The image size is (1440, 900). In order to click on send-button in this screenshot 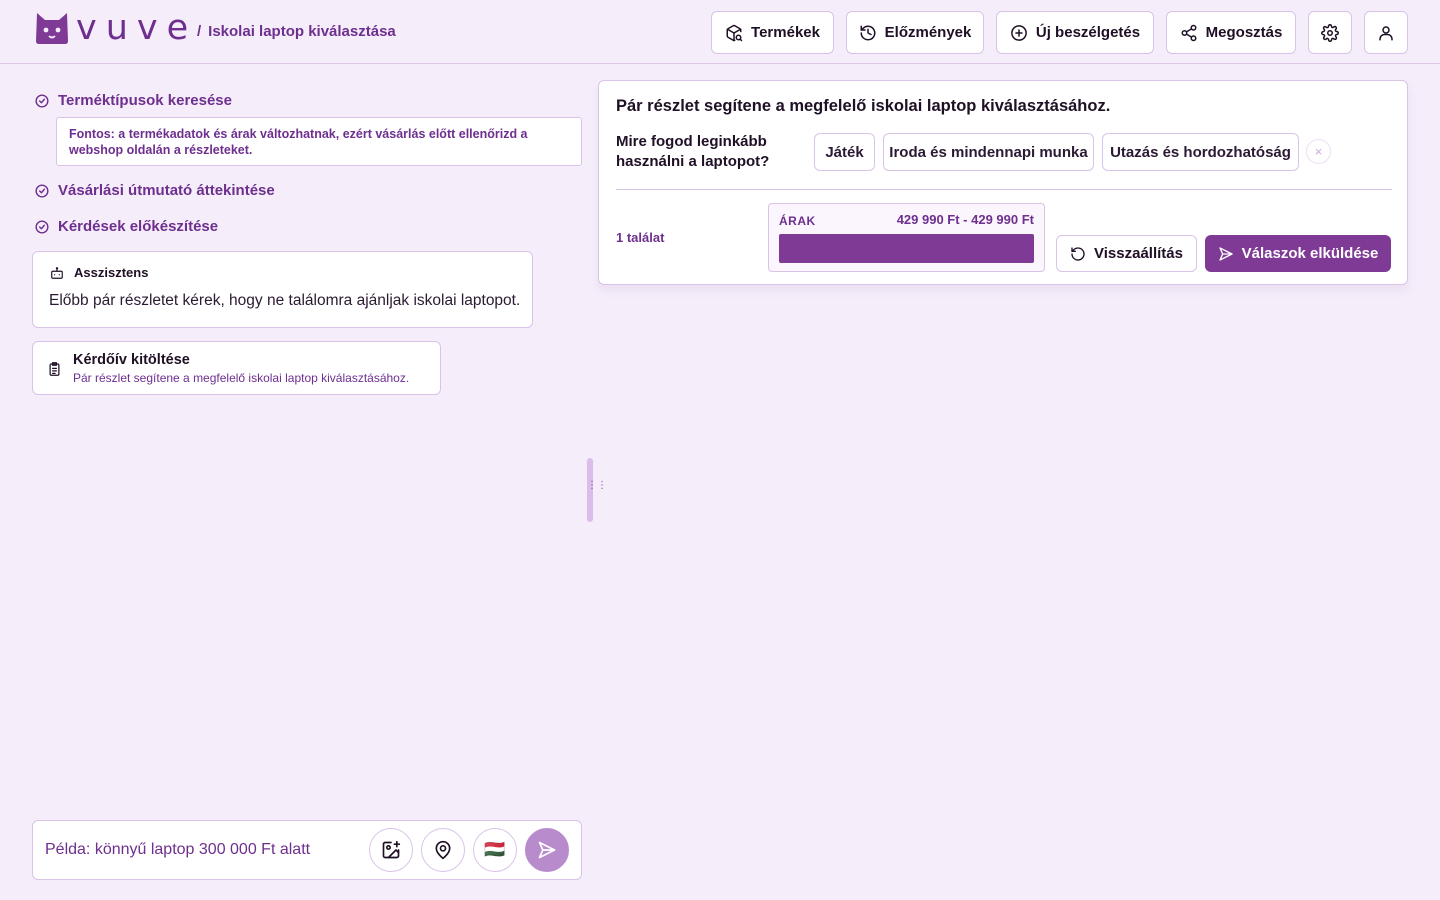, I will do `click(547, 850)`.